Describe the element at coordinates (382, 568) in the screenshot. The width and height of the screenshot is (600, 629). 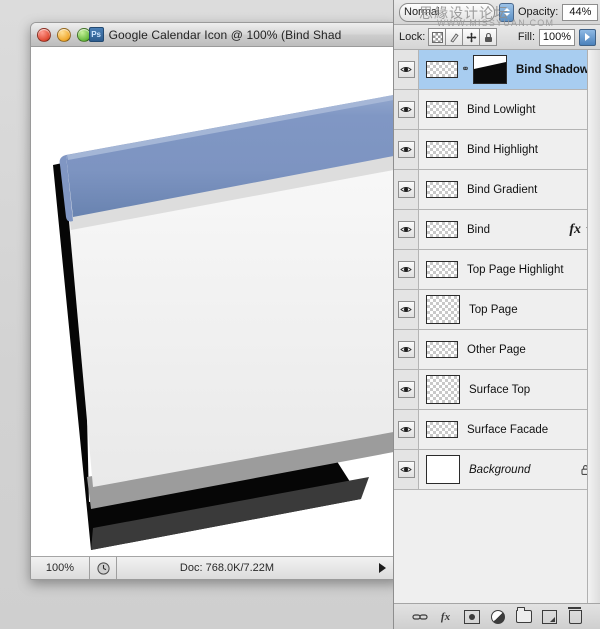
I see `status-arrow-icon` at that location.